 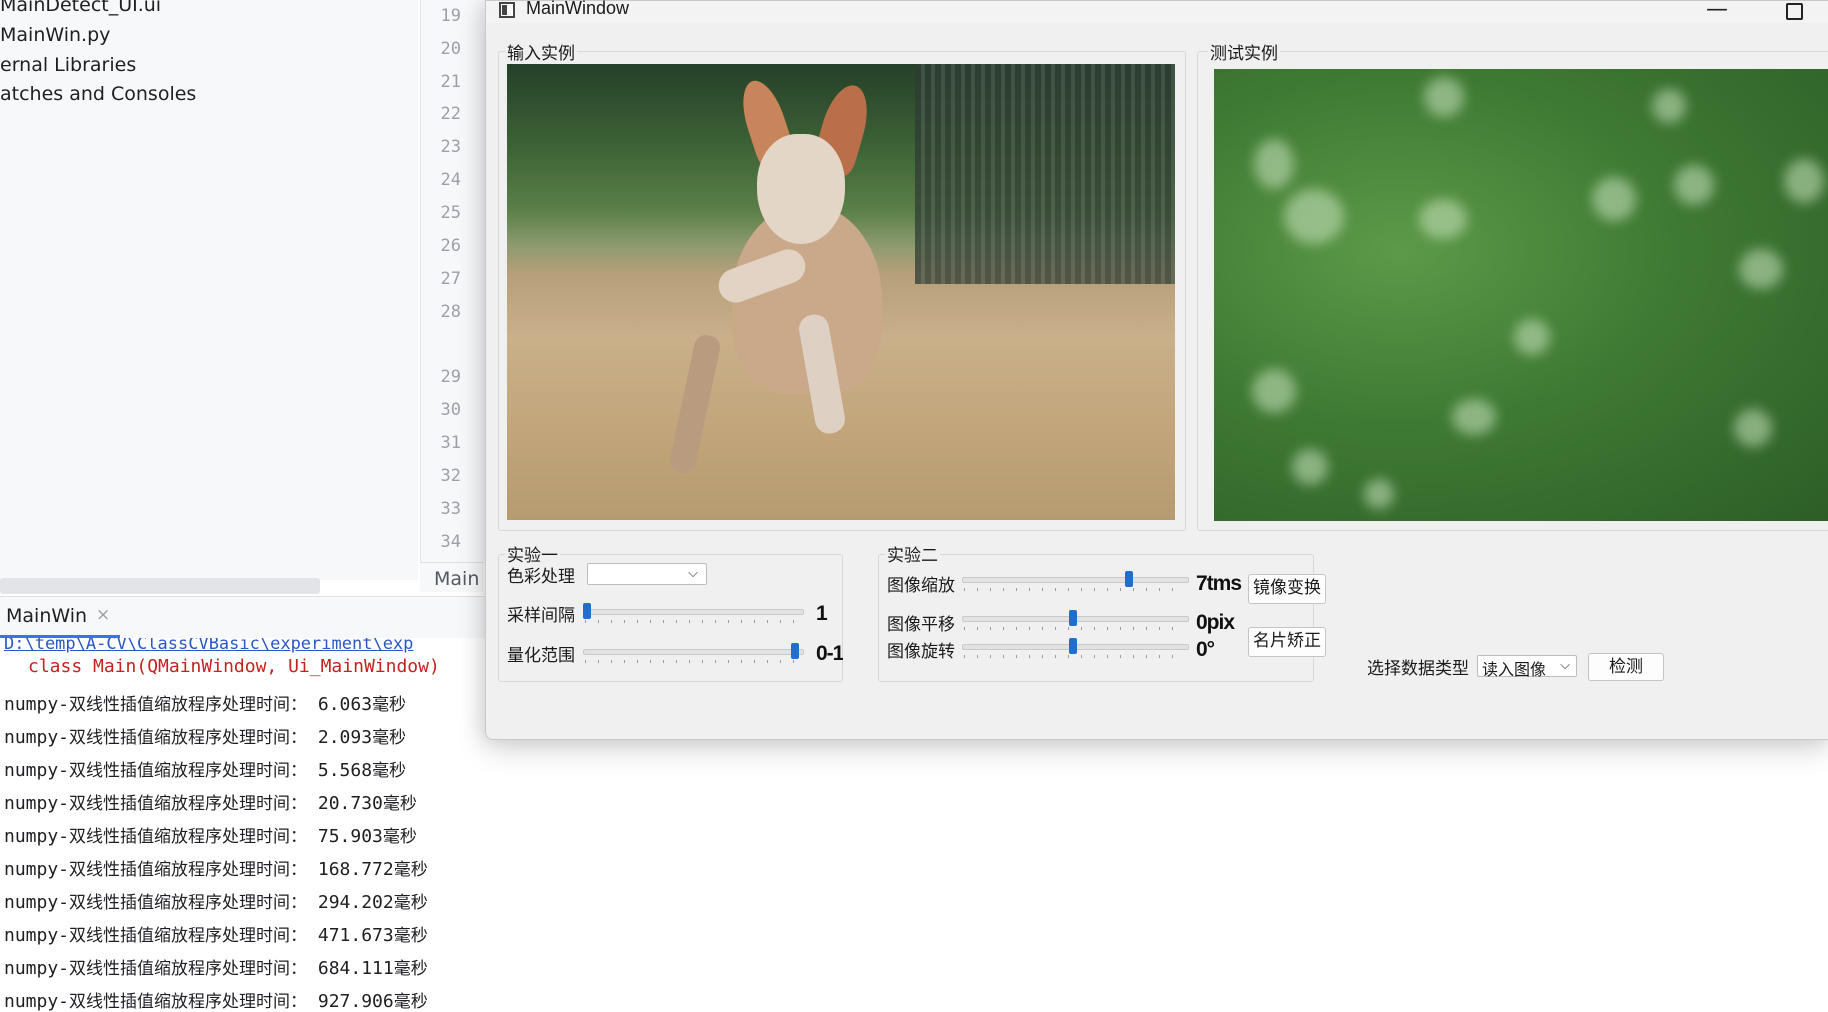 I want to click on detect-button: 检测, so click(x=1626, y=667).